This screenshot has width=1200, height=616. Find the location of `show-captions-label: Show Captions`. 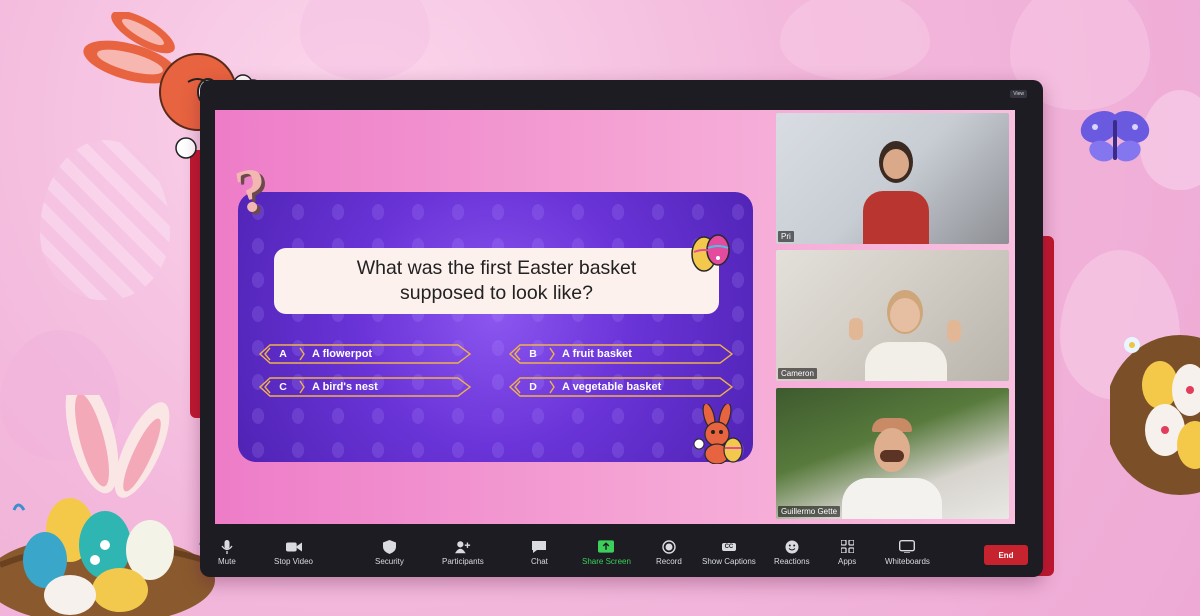

show-captions-label: Show Captions is located at coordinates (729, 561).